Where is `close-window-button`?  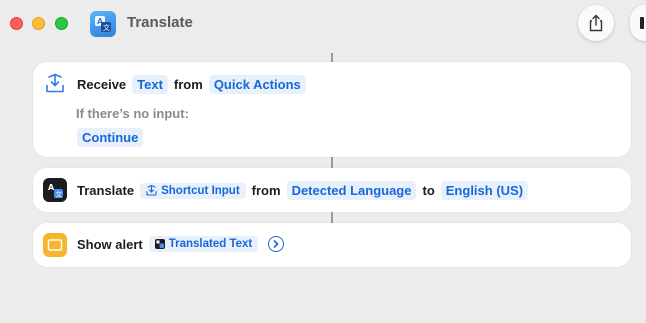 close-window-button is located at coordinates (16, 23).